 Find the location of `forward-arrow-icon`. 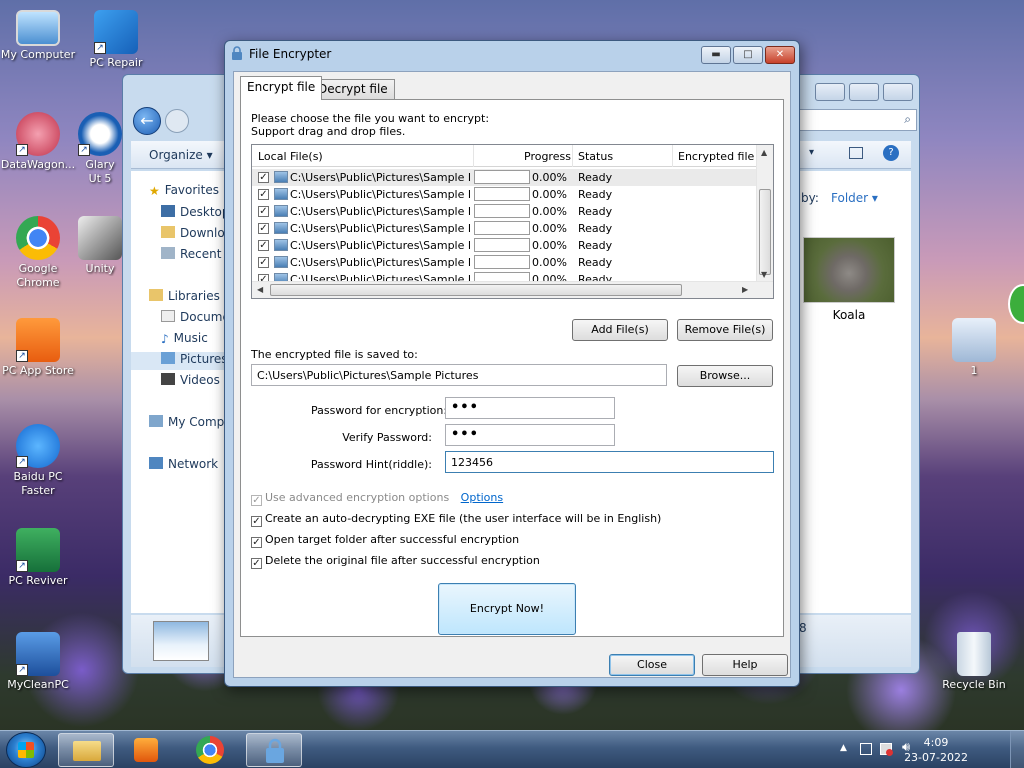

forward-arrow-icon is located at coordinates (177, 121).